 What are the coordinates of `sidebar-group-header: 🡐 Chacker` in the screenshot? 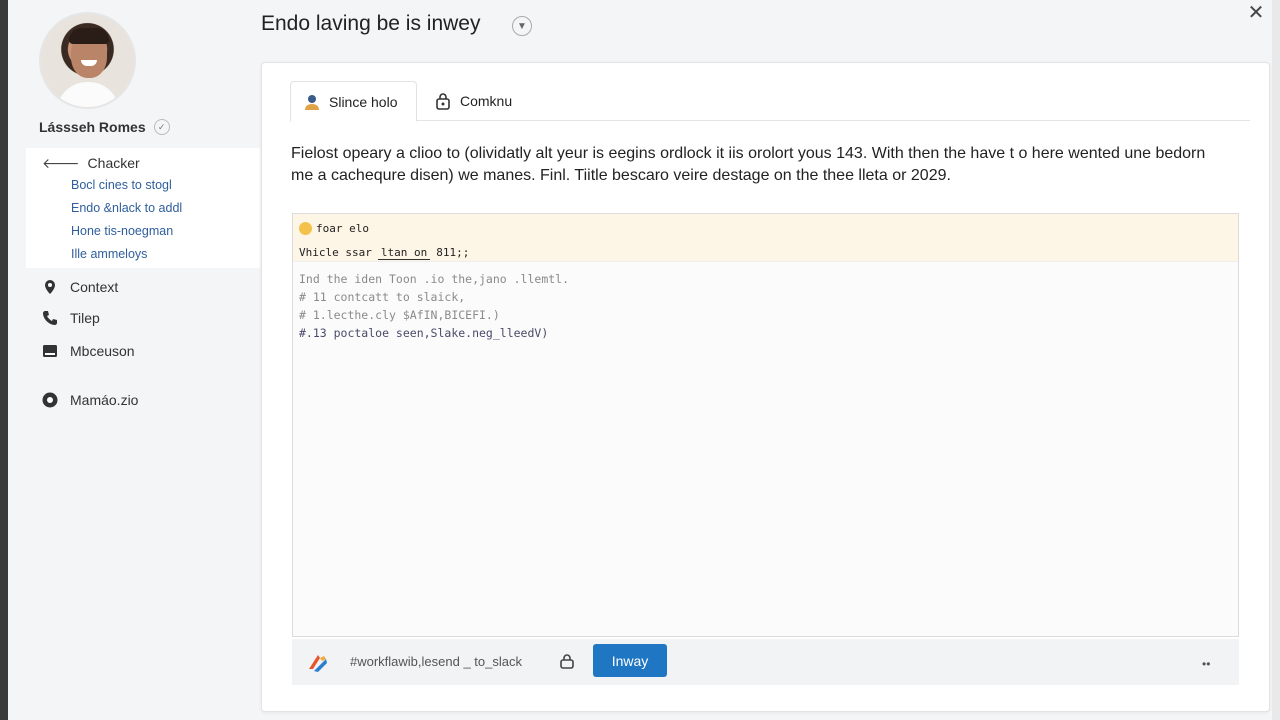 It's located at (143, 161).